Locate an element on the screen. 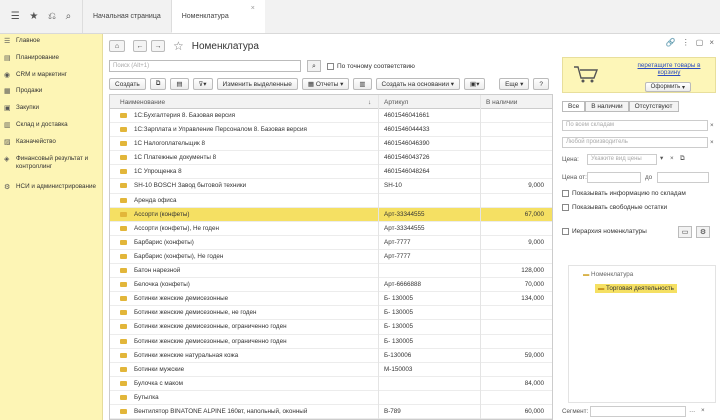 This screenshot has width=720, height=420. table-row: Бутылка is located at coordinates (331, 398).